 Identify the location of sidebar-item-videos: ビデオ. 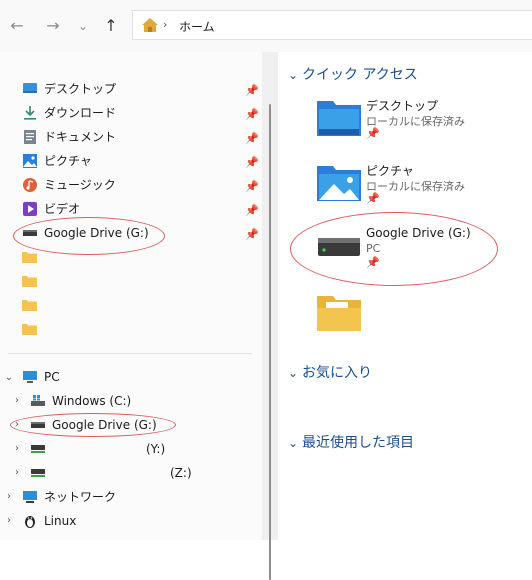
(132, 209).